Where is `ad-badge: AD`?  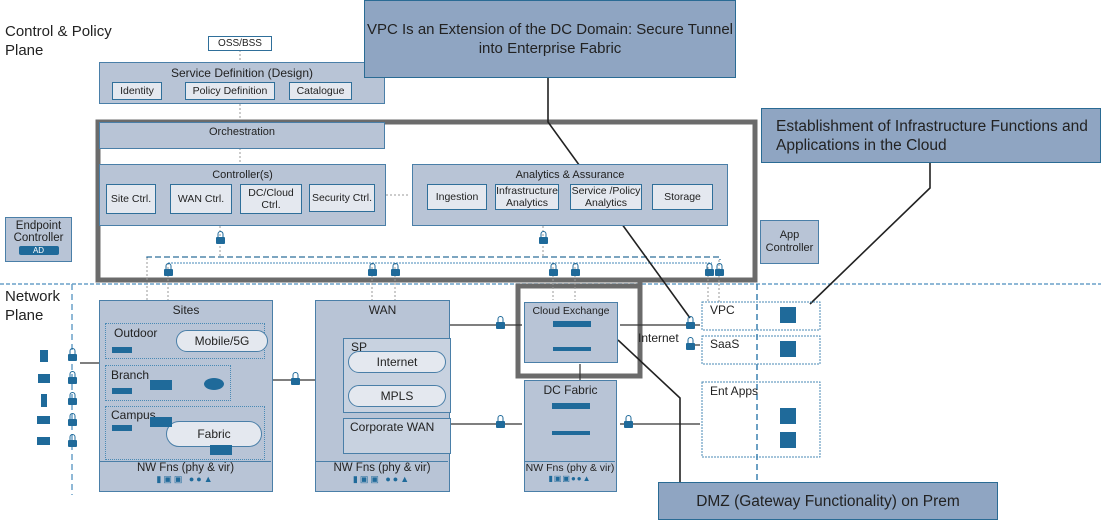
ad-badge: AD is located at coordinates (38, 250).